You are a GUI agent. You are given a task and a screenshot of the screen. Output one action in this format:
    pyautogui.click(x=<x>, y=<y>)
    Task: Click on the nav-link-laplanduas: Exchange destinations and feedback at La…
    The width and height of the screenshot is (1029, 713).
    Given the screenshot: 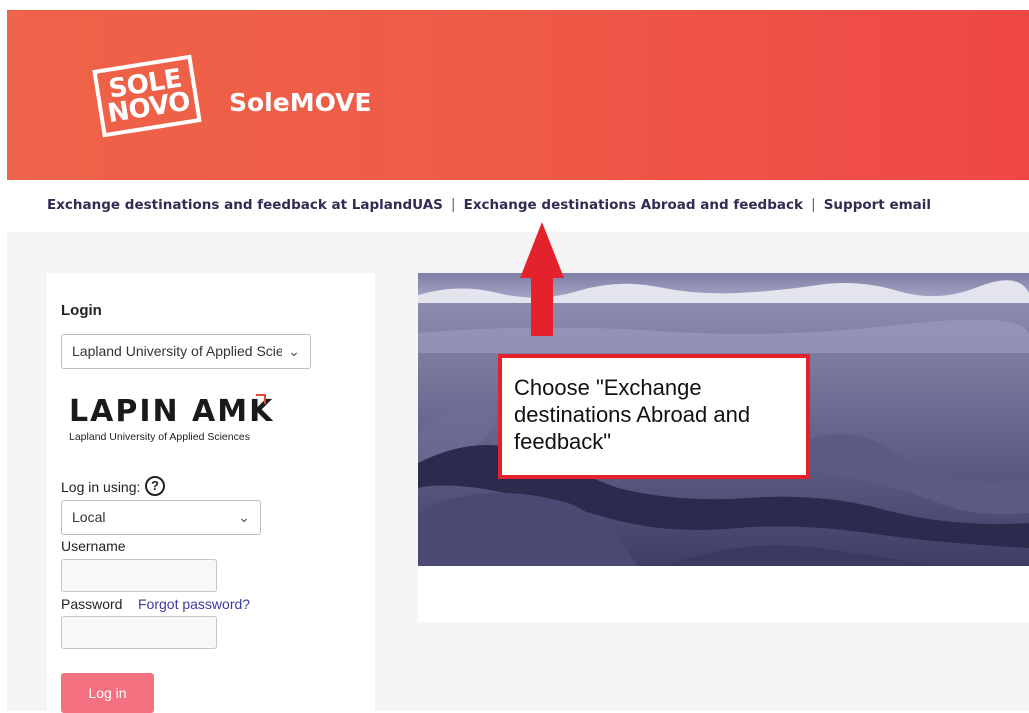 What is the action you would take?
    pyautogui.click(x=245, y=205)
    